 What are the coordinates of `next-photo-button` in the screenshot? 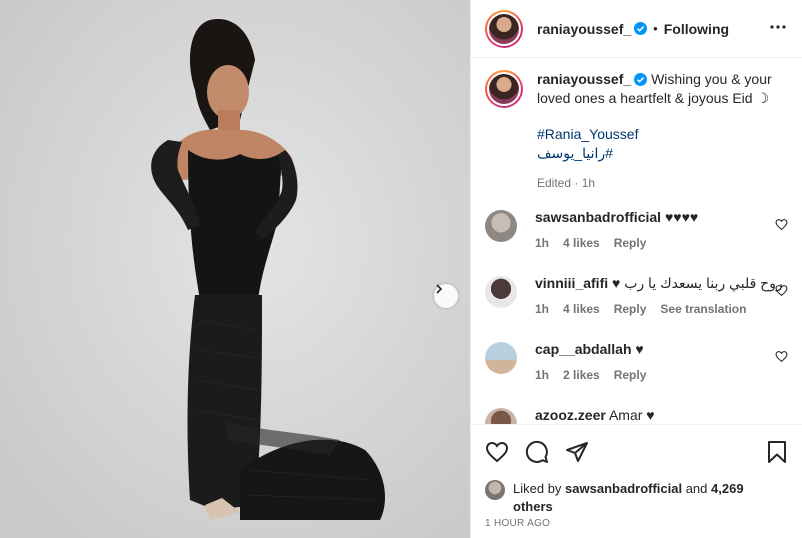 It's located at (446, 296).